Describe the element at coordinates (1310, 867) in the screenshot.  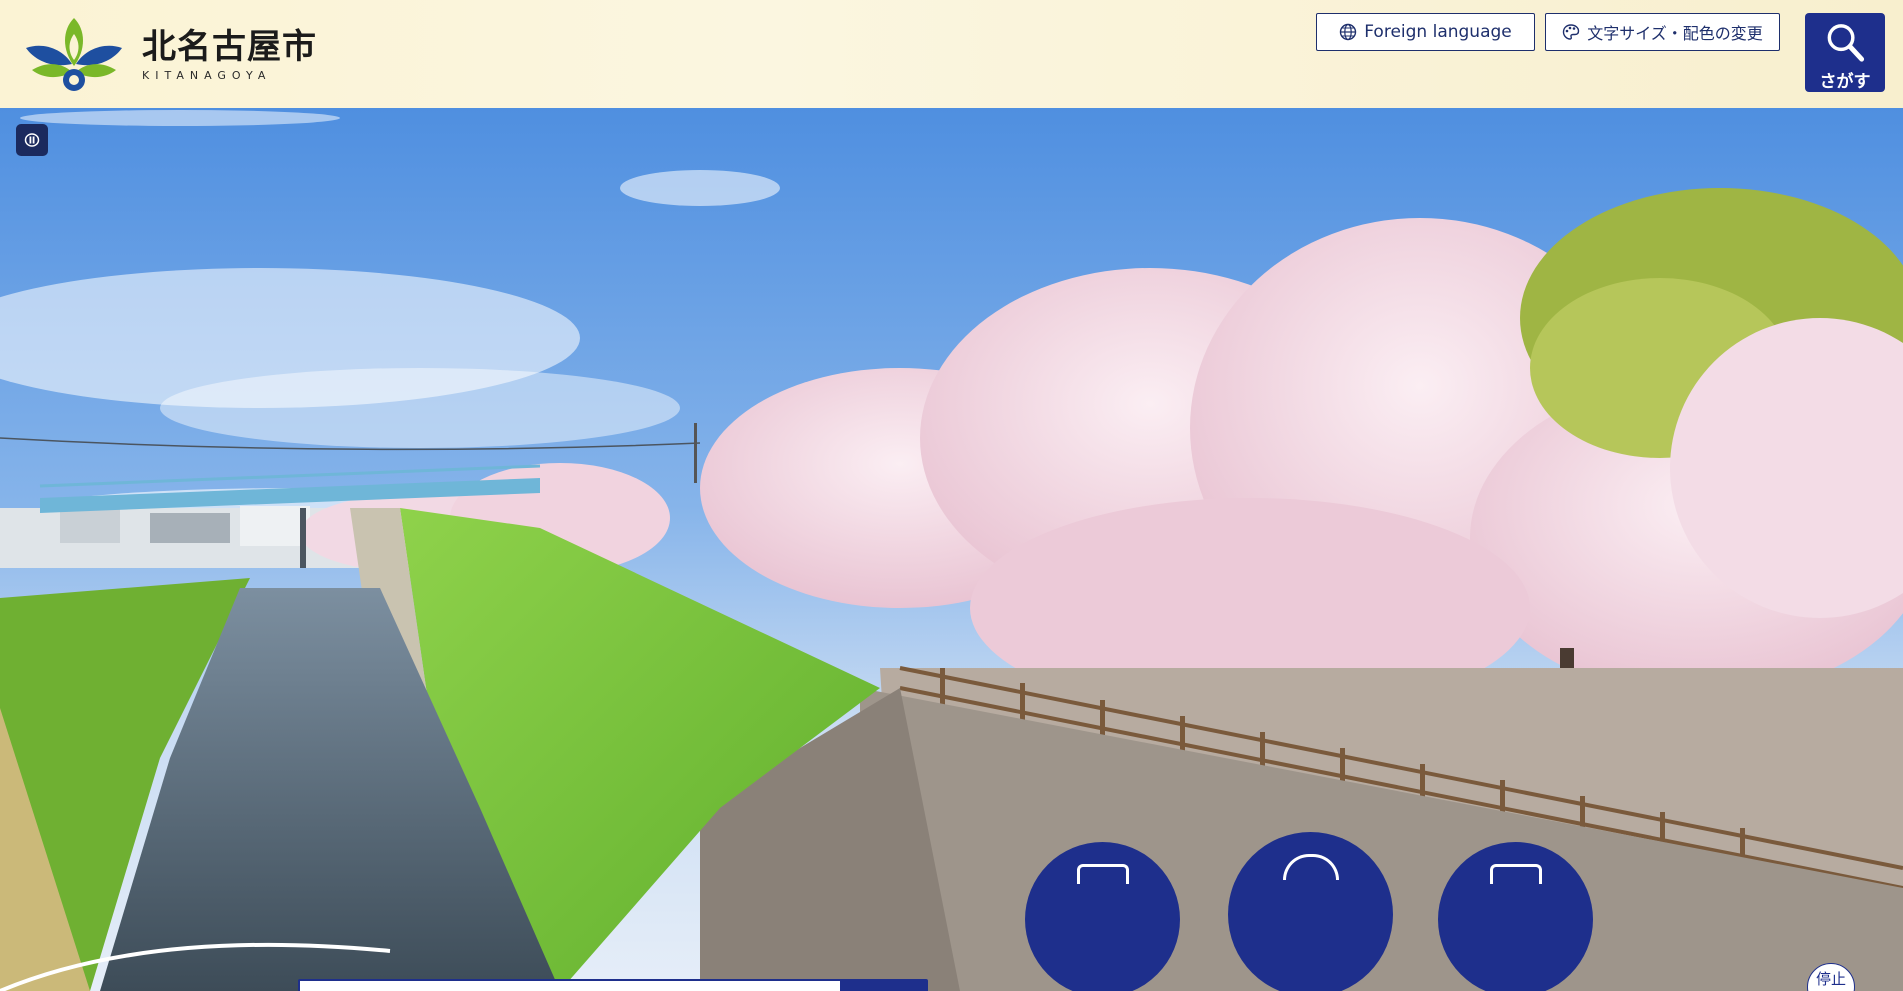
I see `person-icon` at that location.